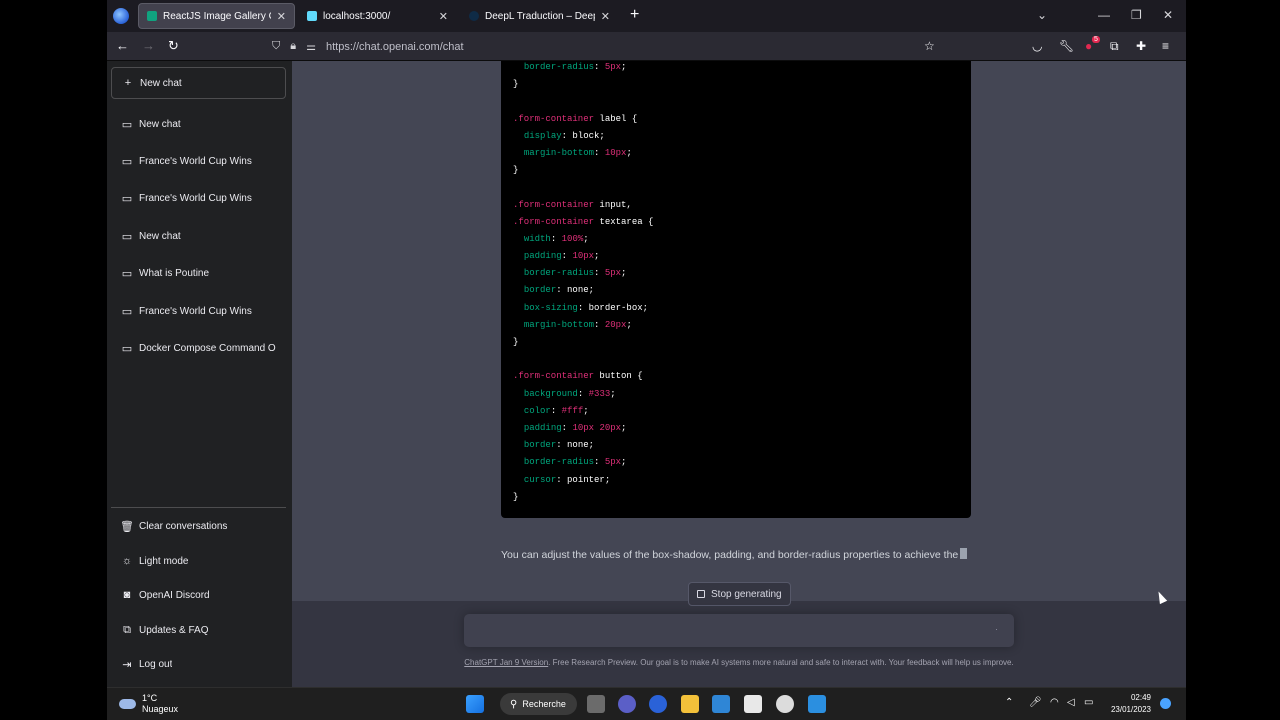 This screenshot has height=720, width=1280. What do you see at coordinates (216, 16) in the screenshot?
I see `tab-chatgpt: ReactJS Image Gallery Code. ✕` at bounding box center [216, 16].